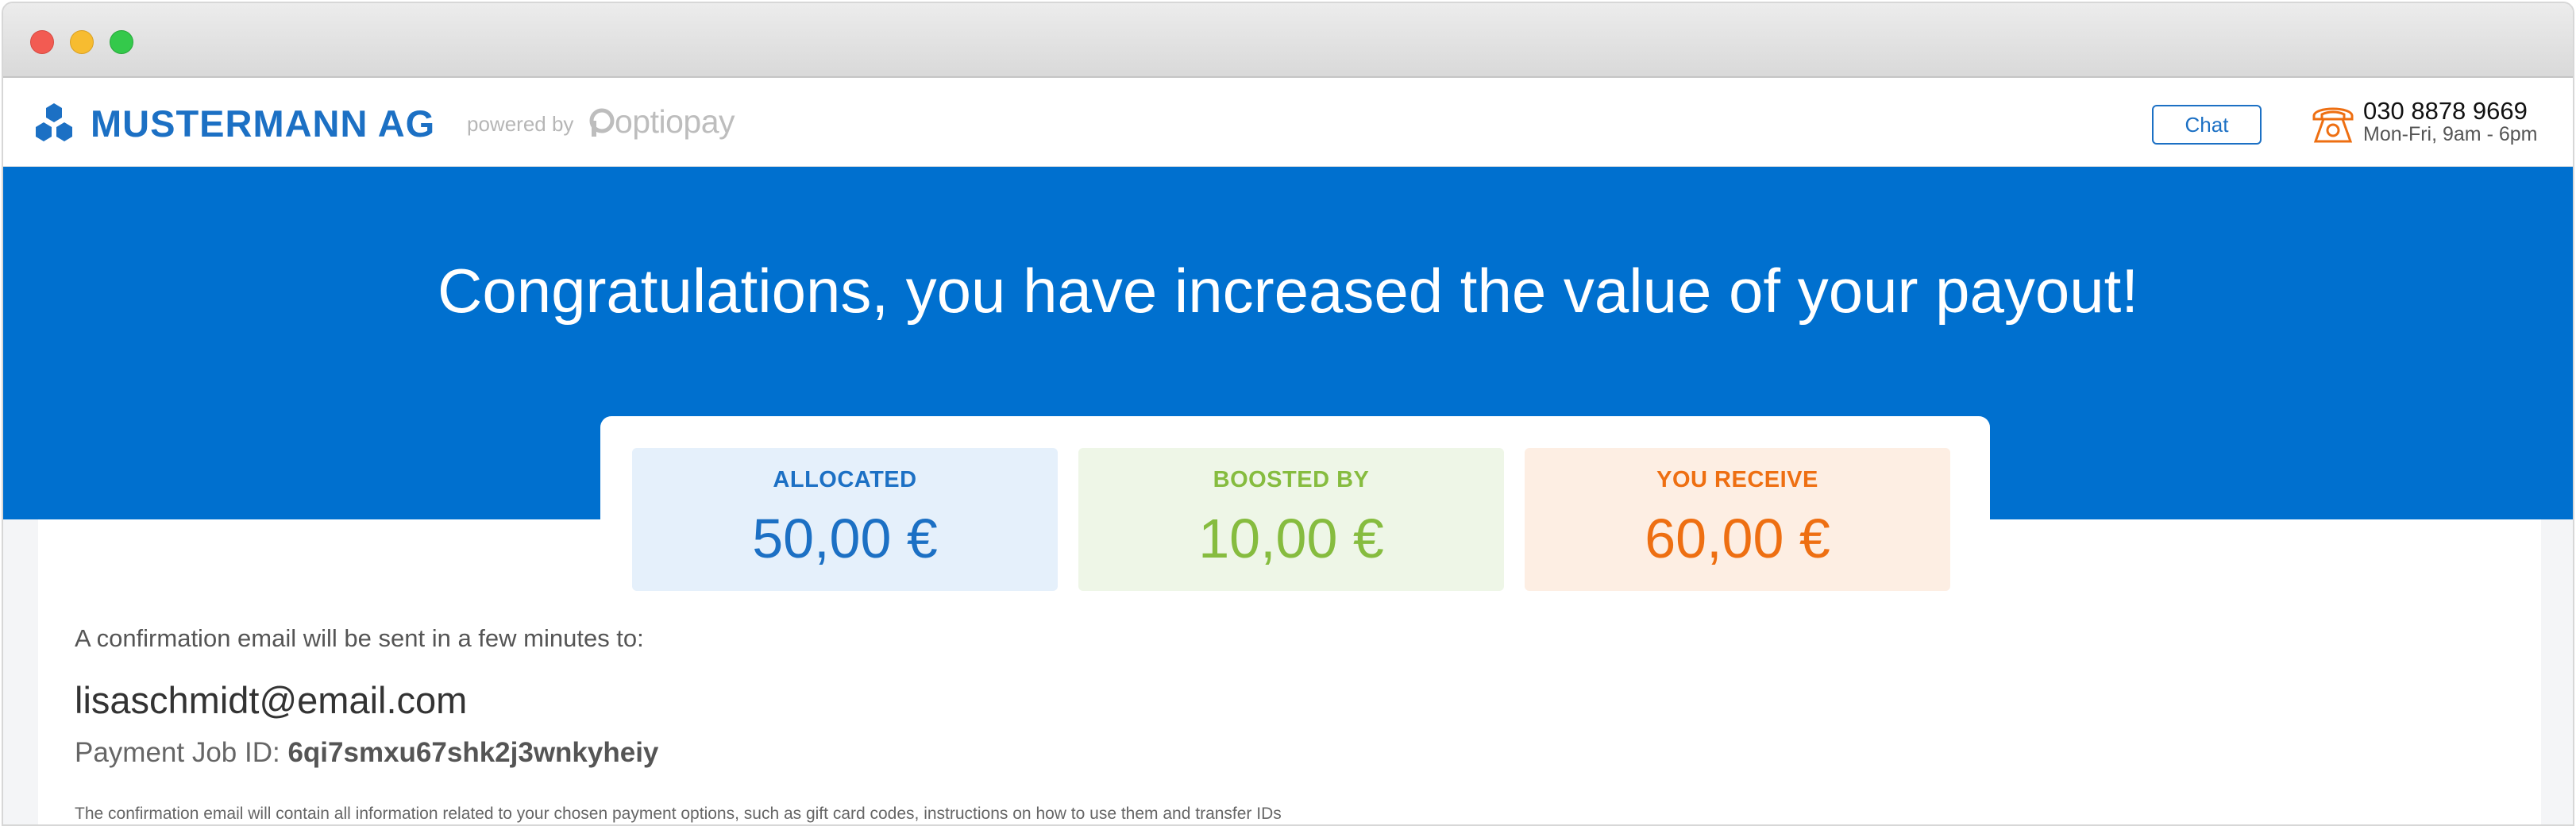 This screenshot has width=2576, height=826. I want to click on receive-label: YOU RECEIVE, so click(1737, 479).